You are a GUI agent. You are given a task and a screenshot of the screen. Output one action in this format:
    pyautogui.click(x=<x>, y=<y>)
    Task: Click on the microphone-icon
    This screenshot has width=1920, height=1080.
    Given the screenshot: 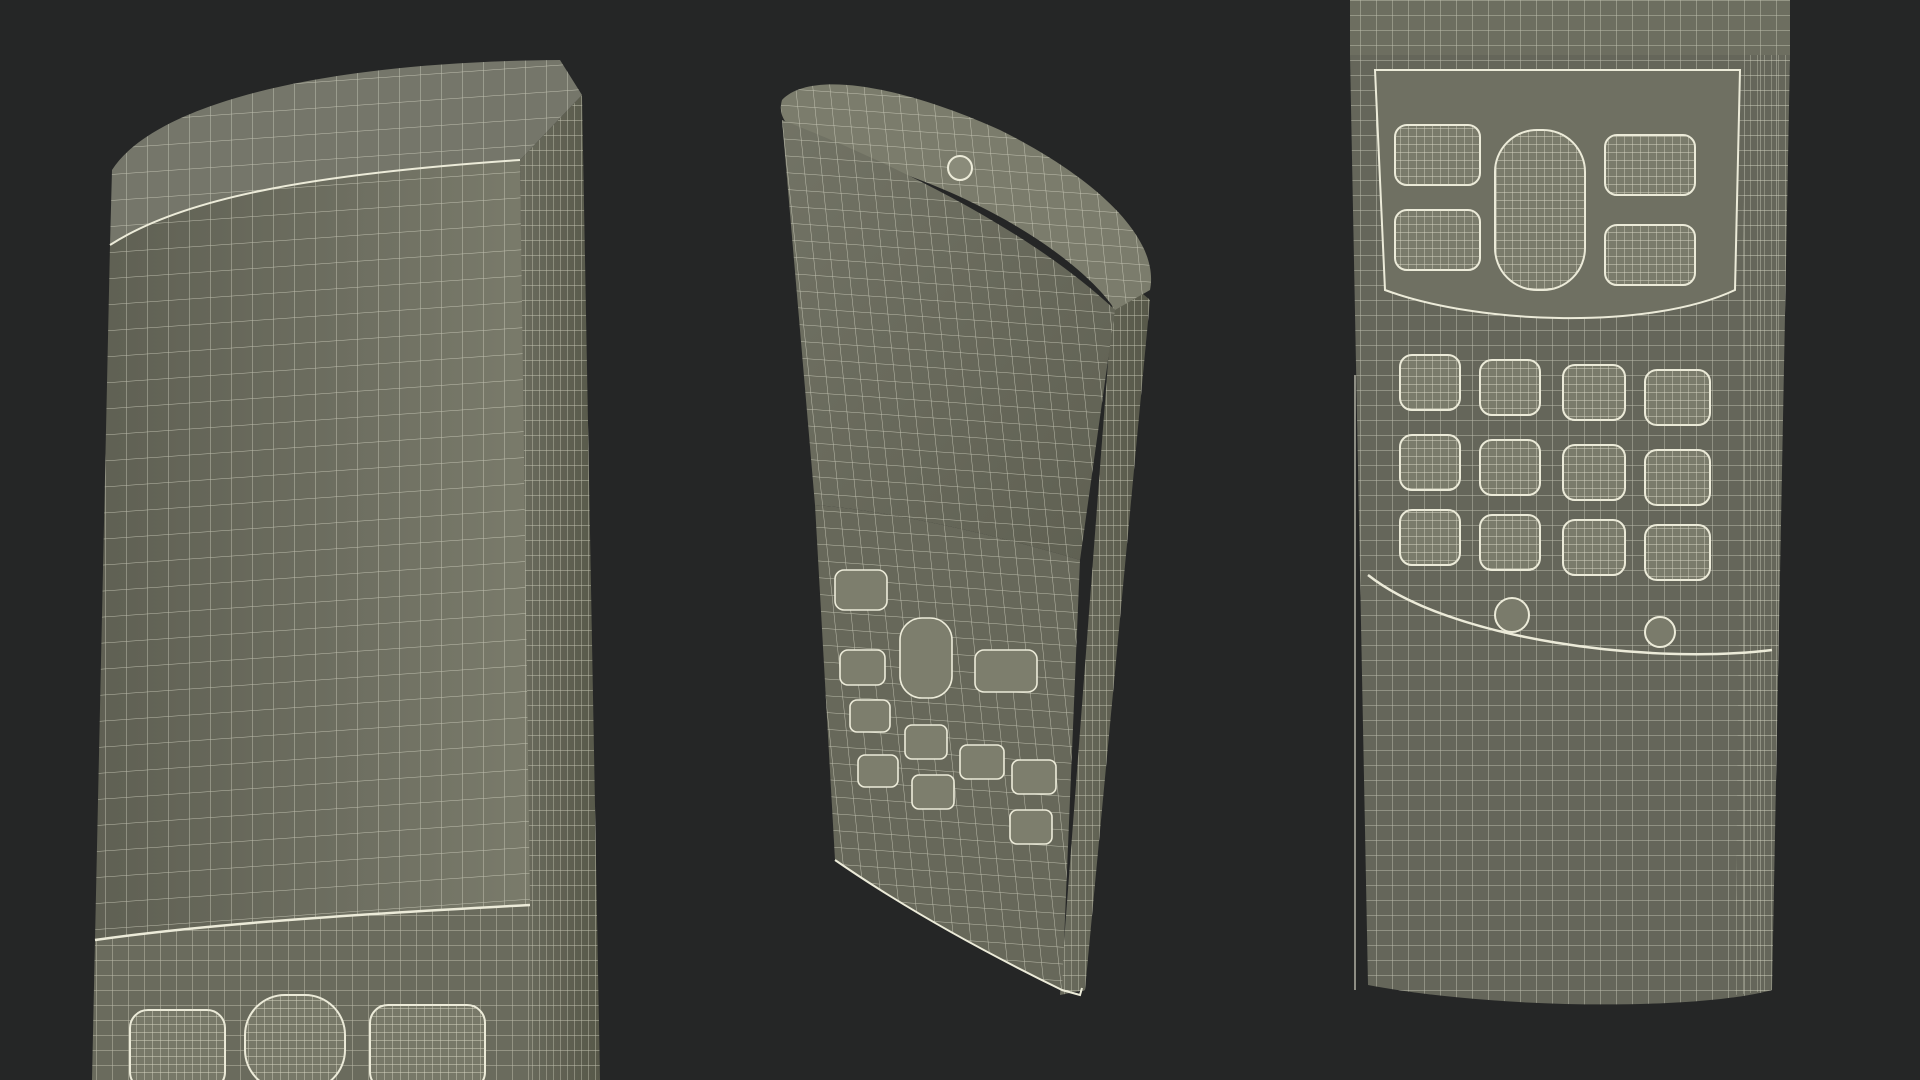 What is the action you would take?
    pyautogui.click(x=1512, y=615)
    